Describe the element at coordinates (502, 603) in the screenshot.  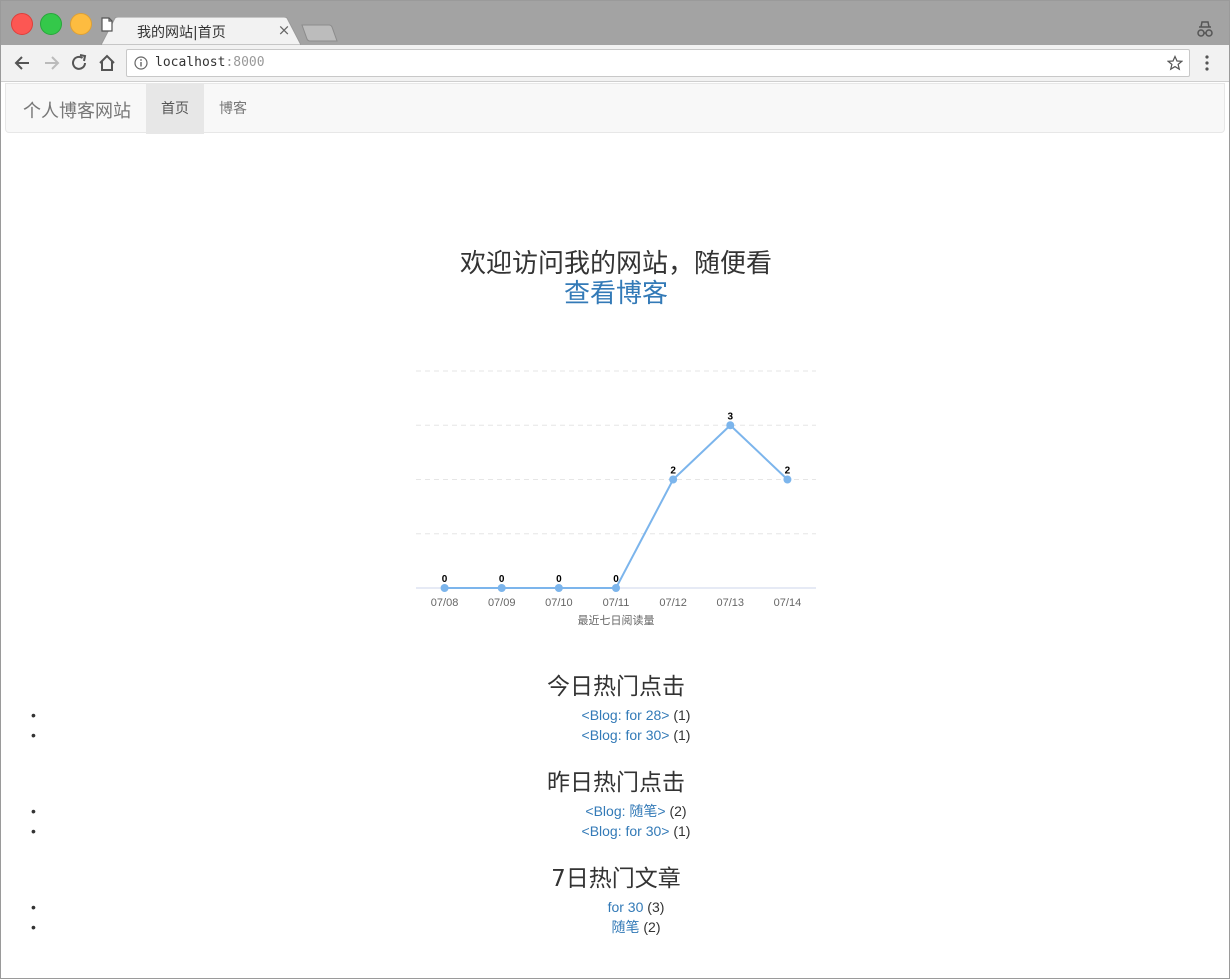
I see `x-tick-label: 07/09` at that location.